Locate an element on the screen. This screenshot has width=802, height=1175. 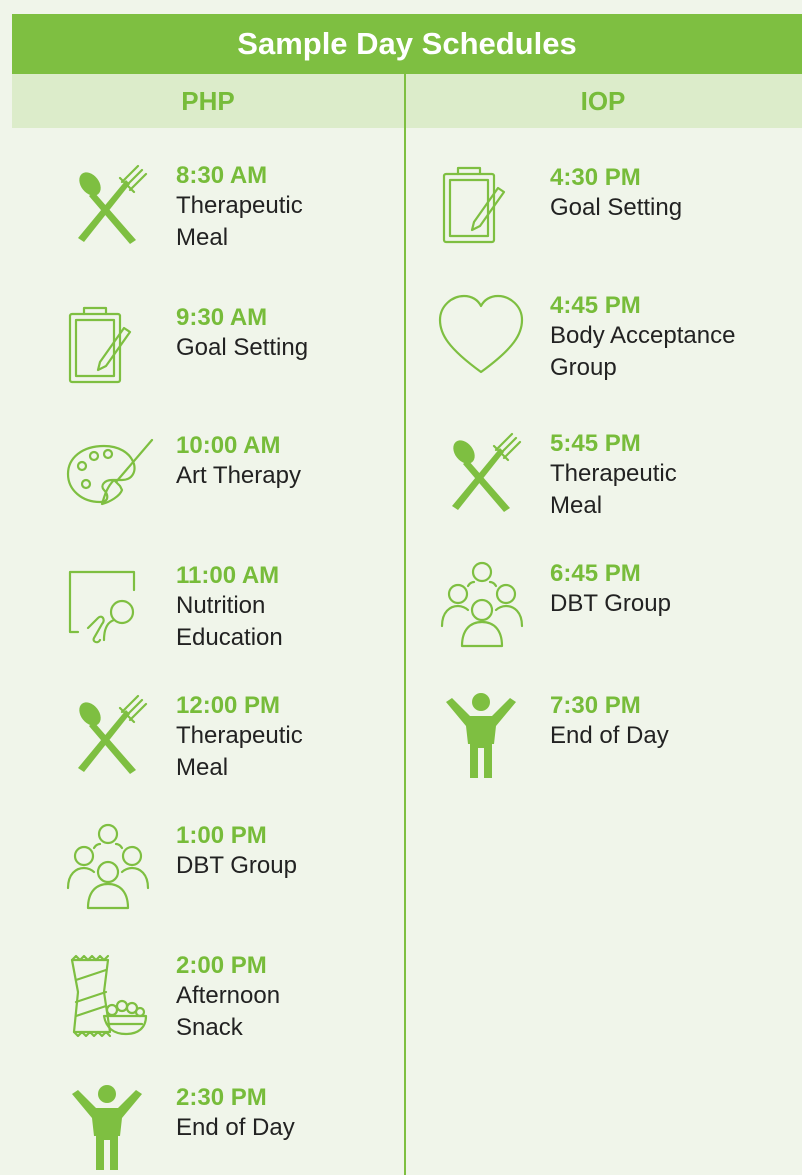
schedule-item-text: 1:00 PM DBT Group is located at coordinates (271, 852).